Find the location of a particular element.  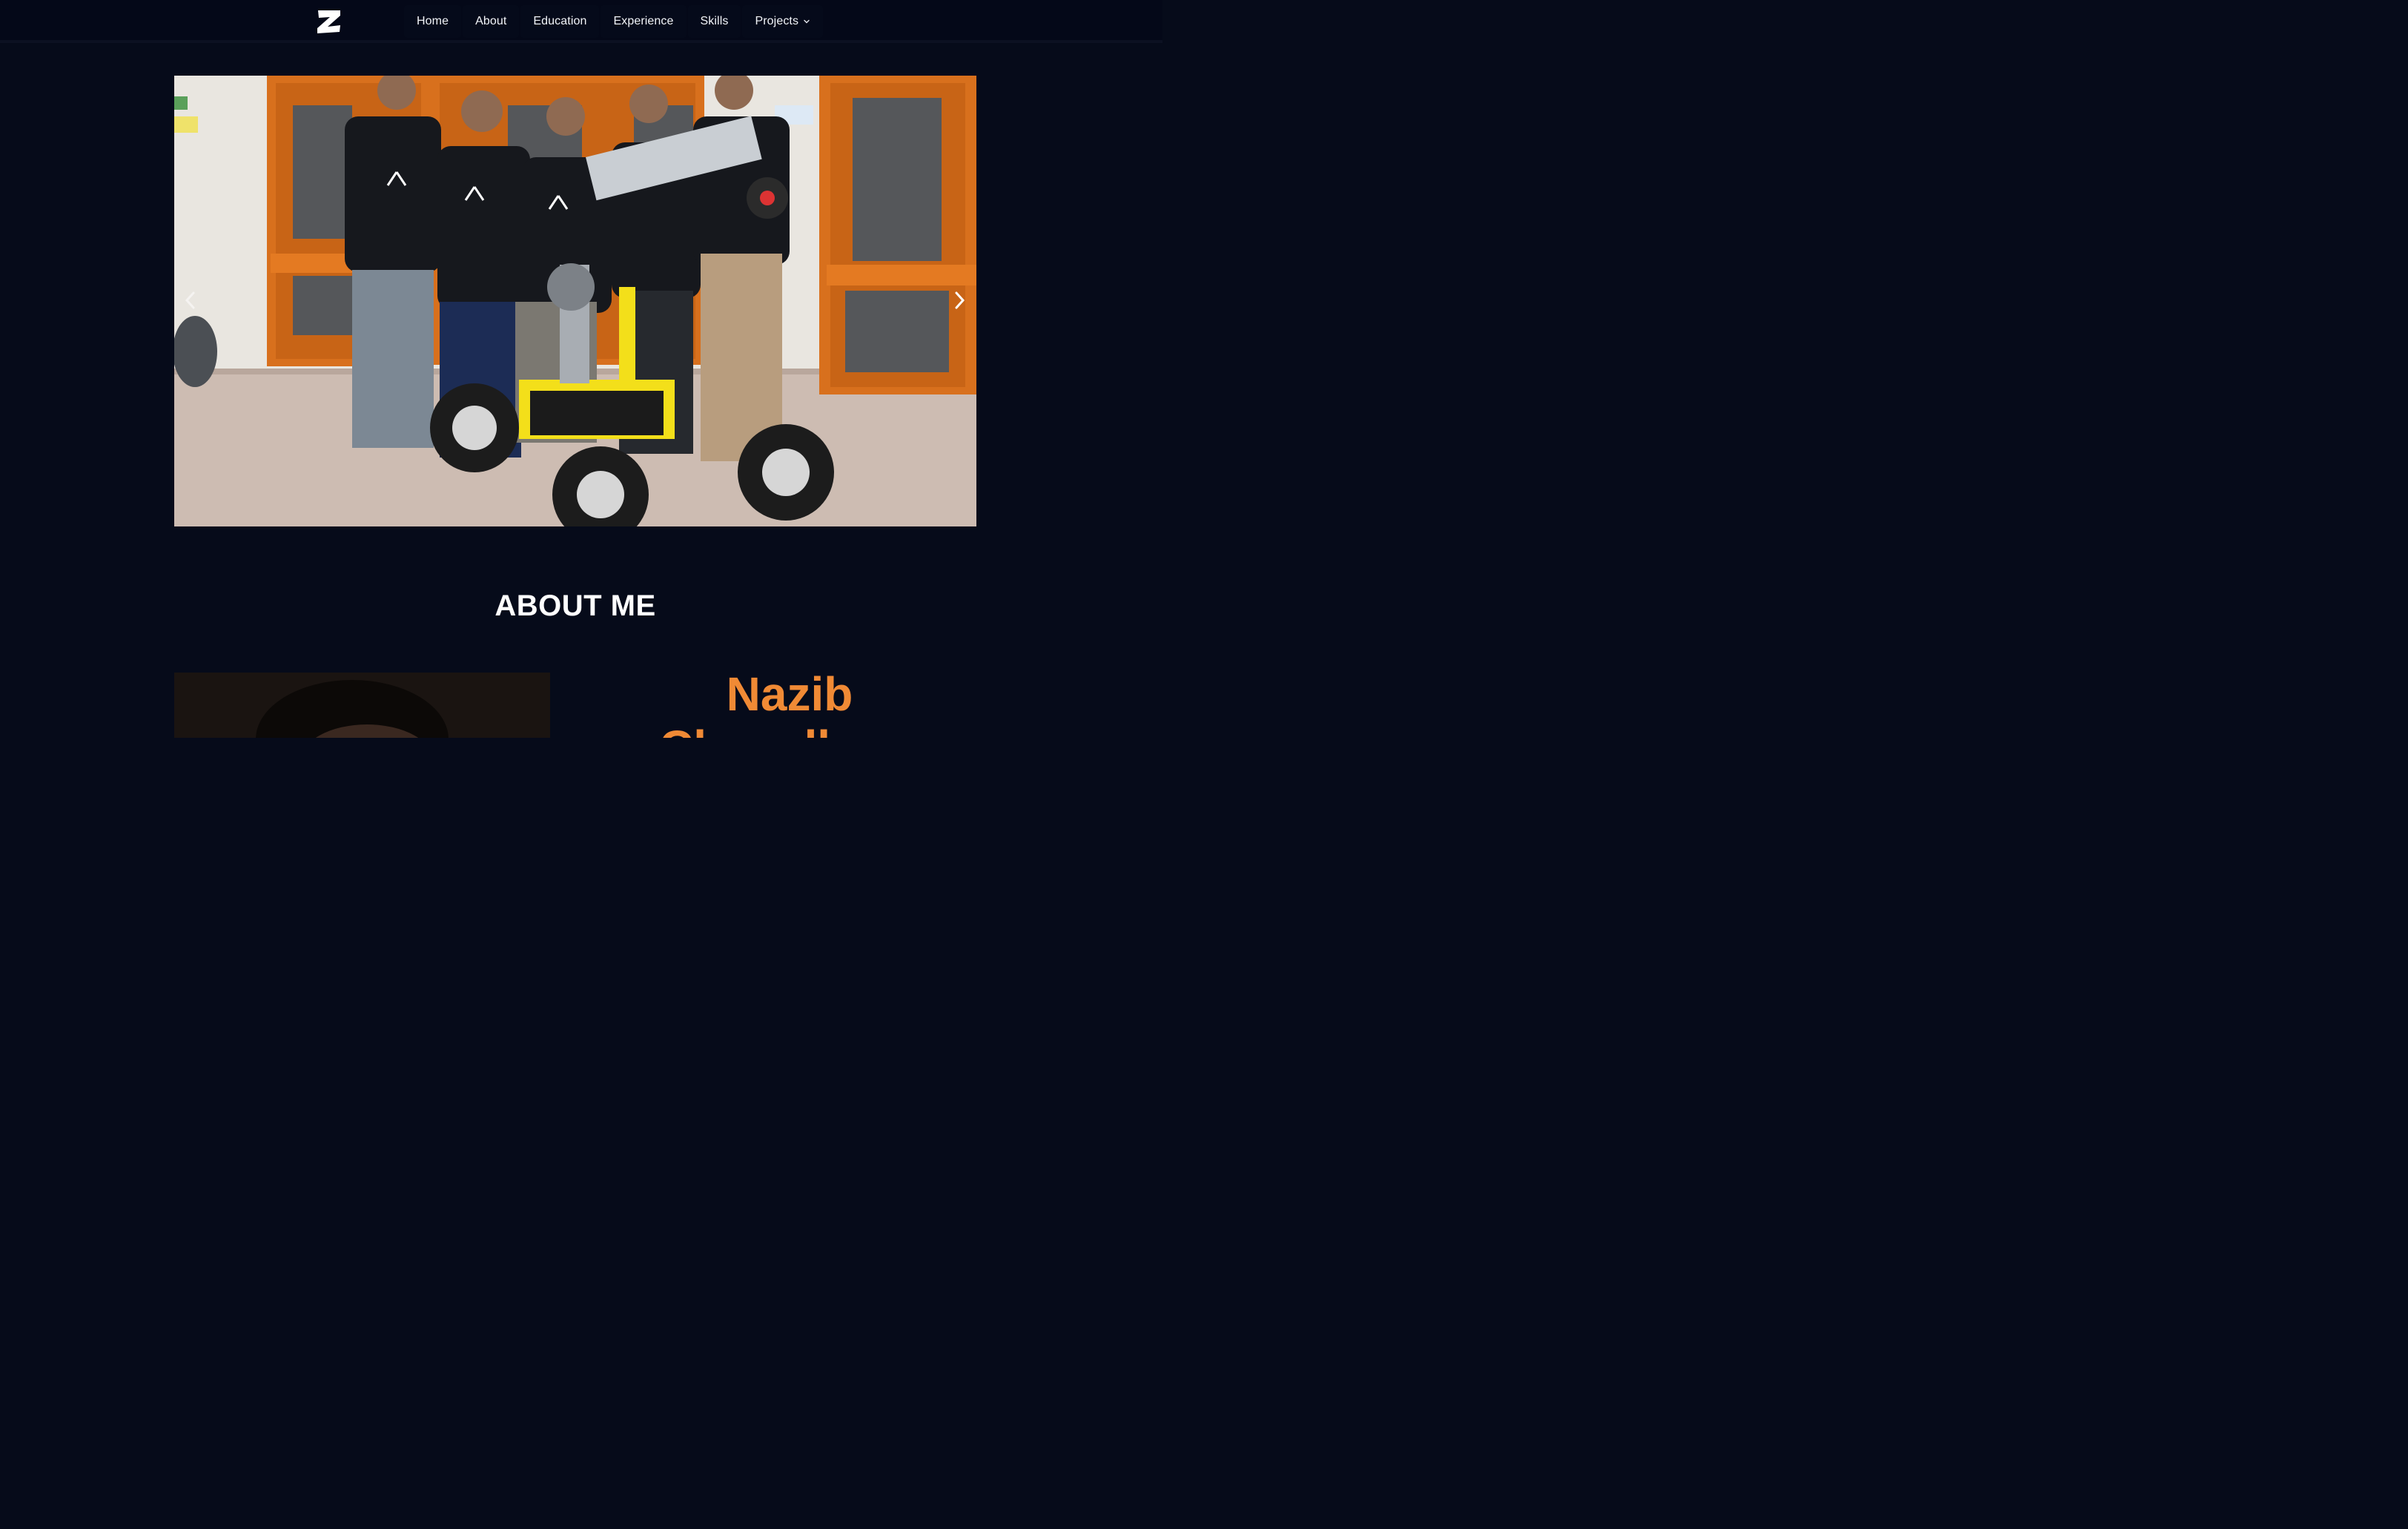

chevron-right-icon is located at coordinates (960, 300).